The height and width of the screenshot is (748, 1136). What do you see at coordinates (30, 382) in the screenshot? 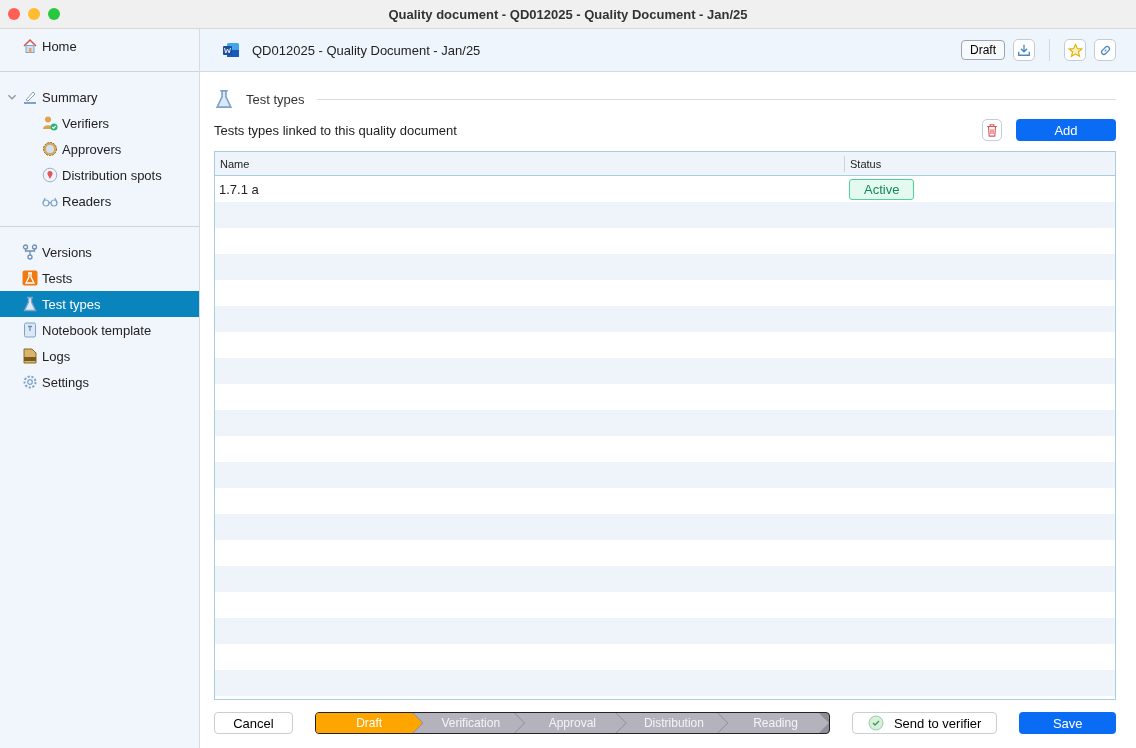
I see `gear-icon` at bounding box center [30, 382].